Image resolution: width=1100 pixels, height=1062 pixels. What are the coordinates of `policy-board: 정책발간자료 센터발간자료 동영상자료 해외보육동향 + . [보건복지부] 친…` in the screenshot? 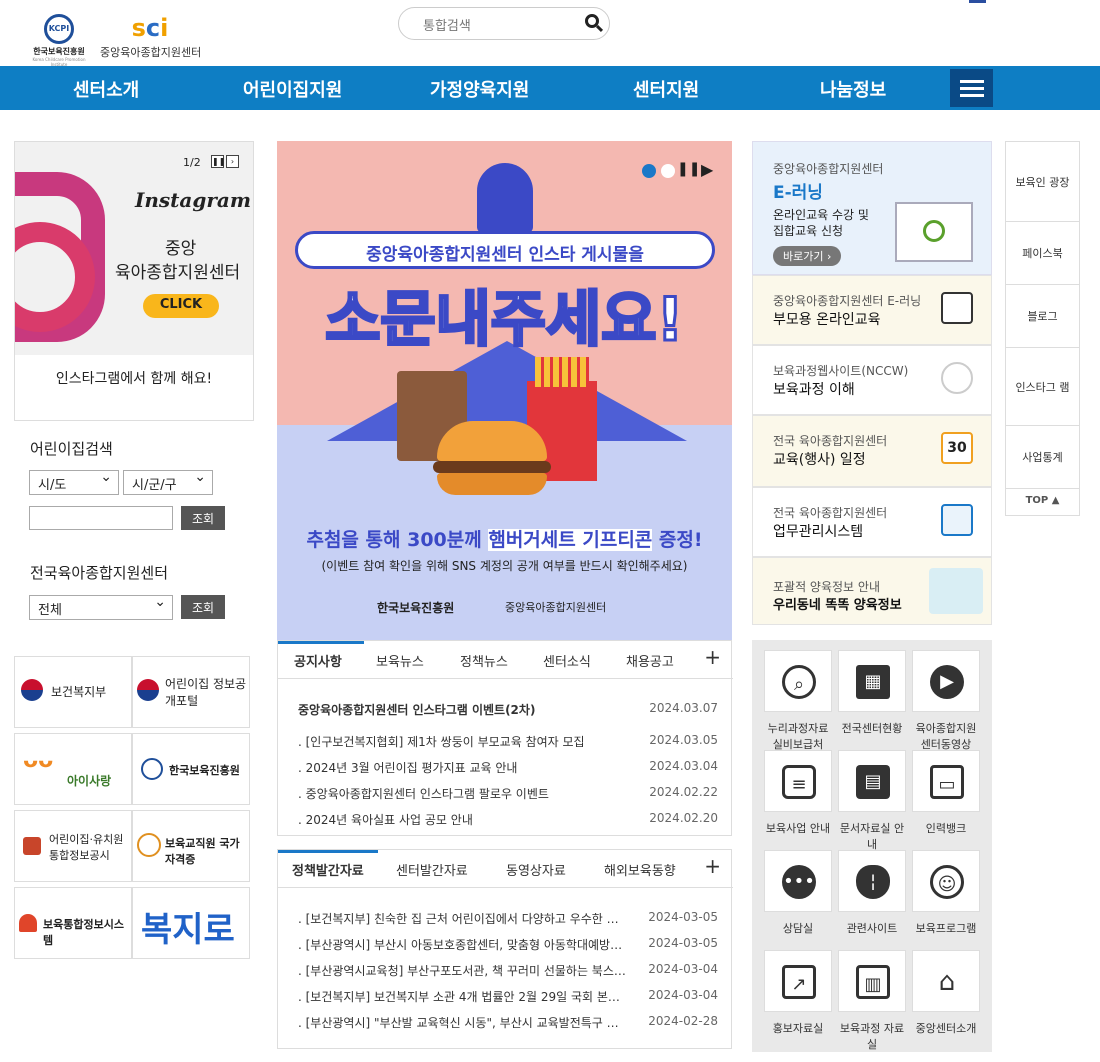 It's located at (505, 949).